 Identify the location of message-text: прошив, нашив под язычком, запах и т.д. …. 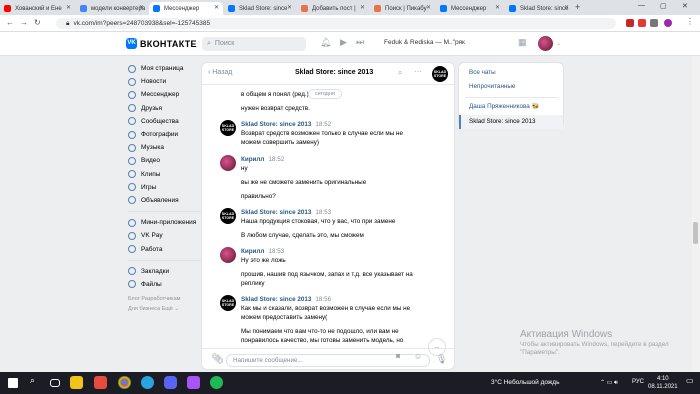
(327, 274).